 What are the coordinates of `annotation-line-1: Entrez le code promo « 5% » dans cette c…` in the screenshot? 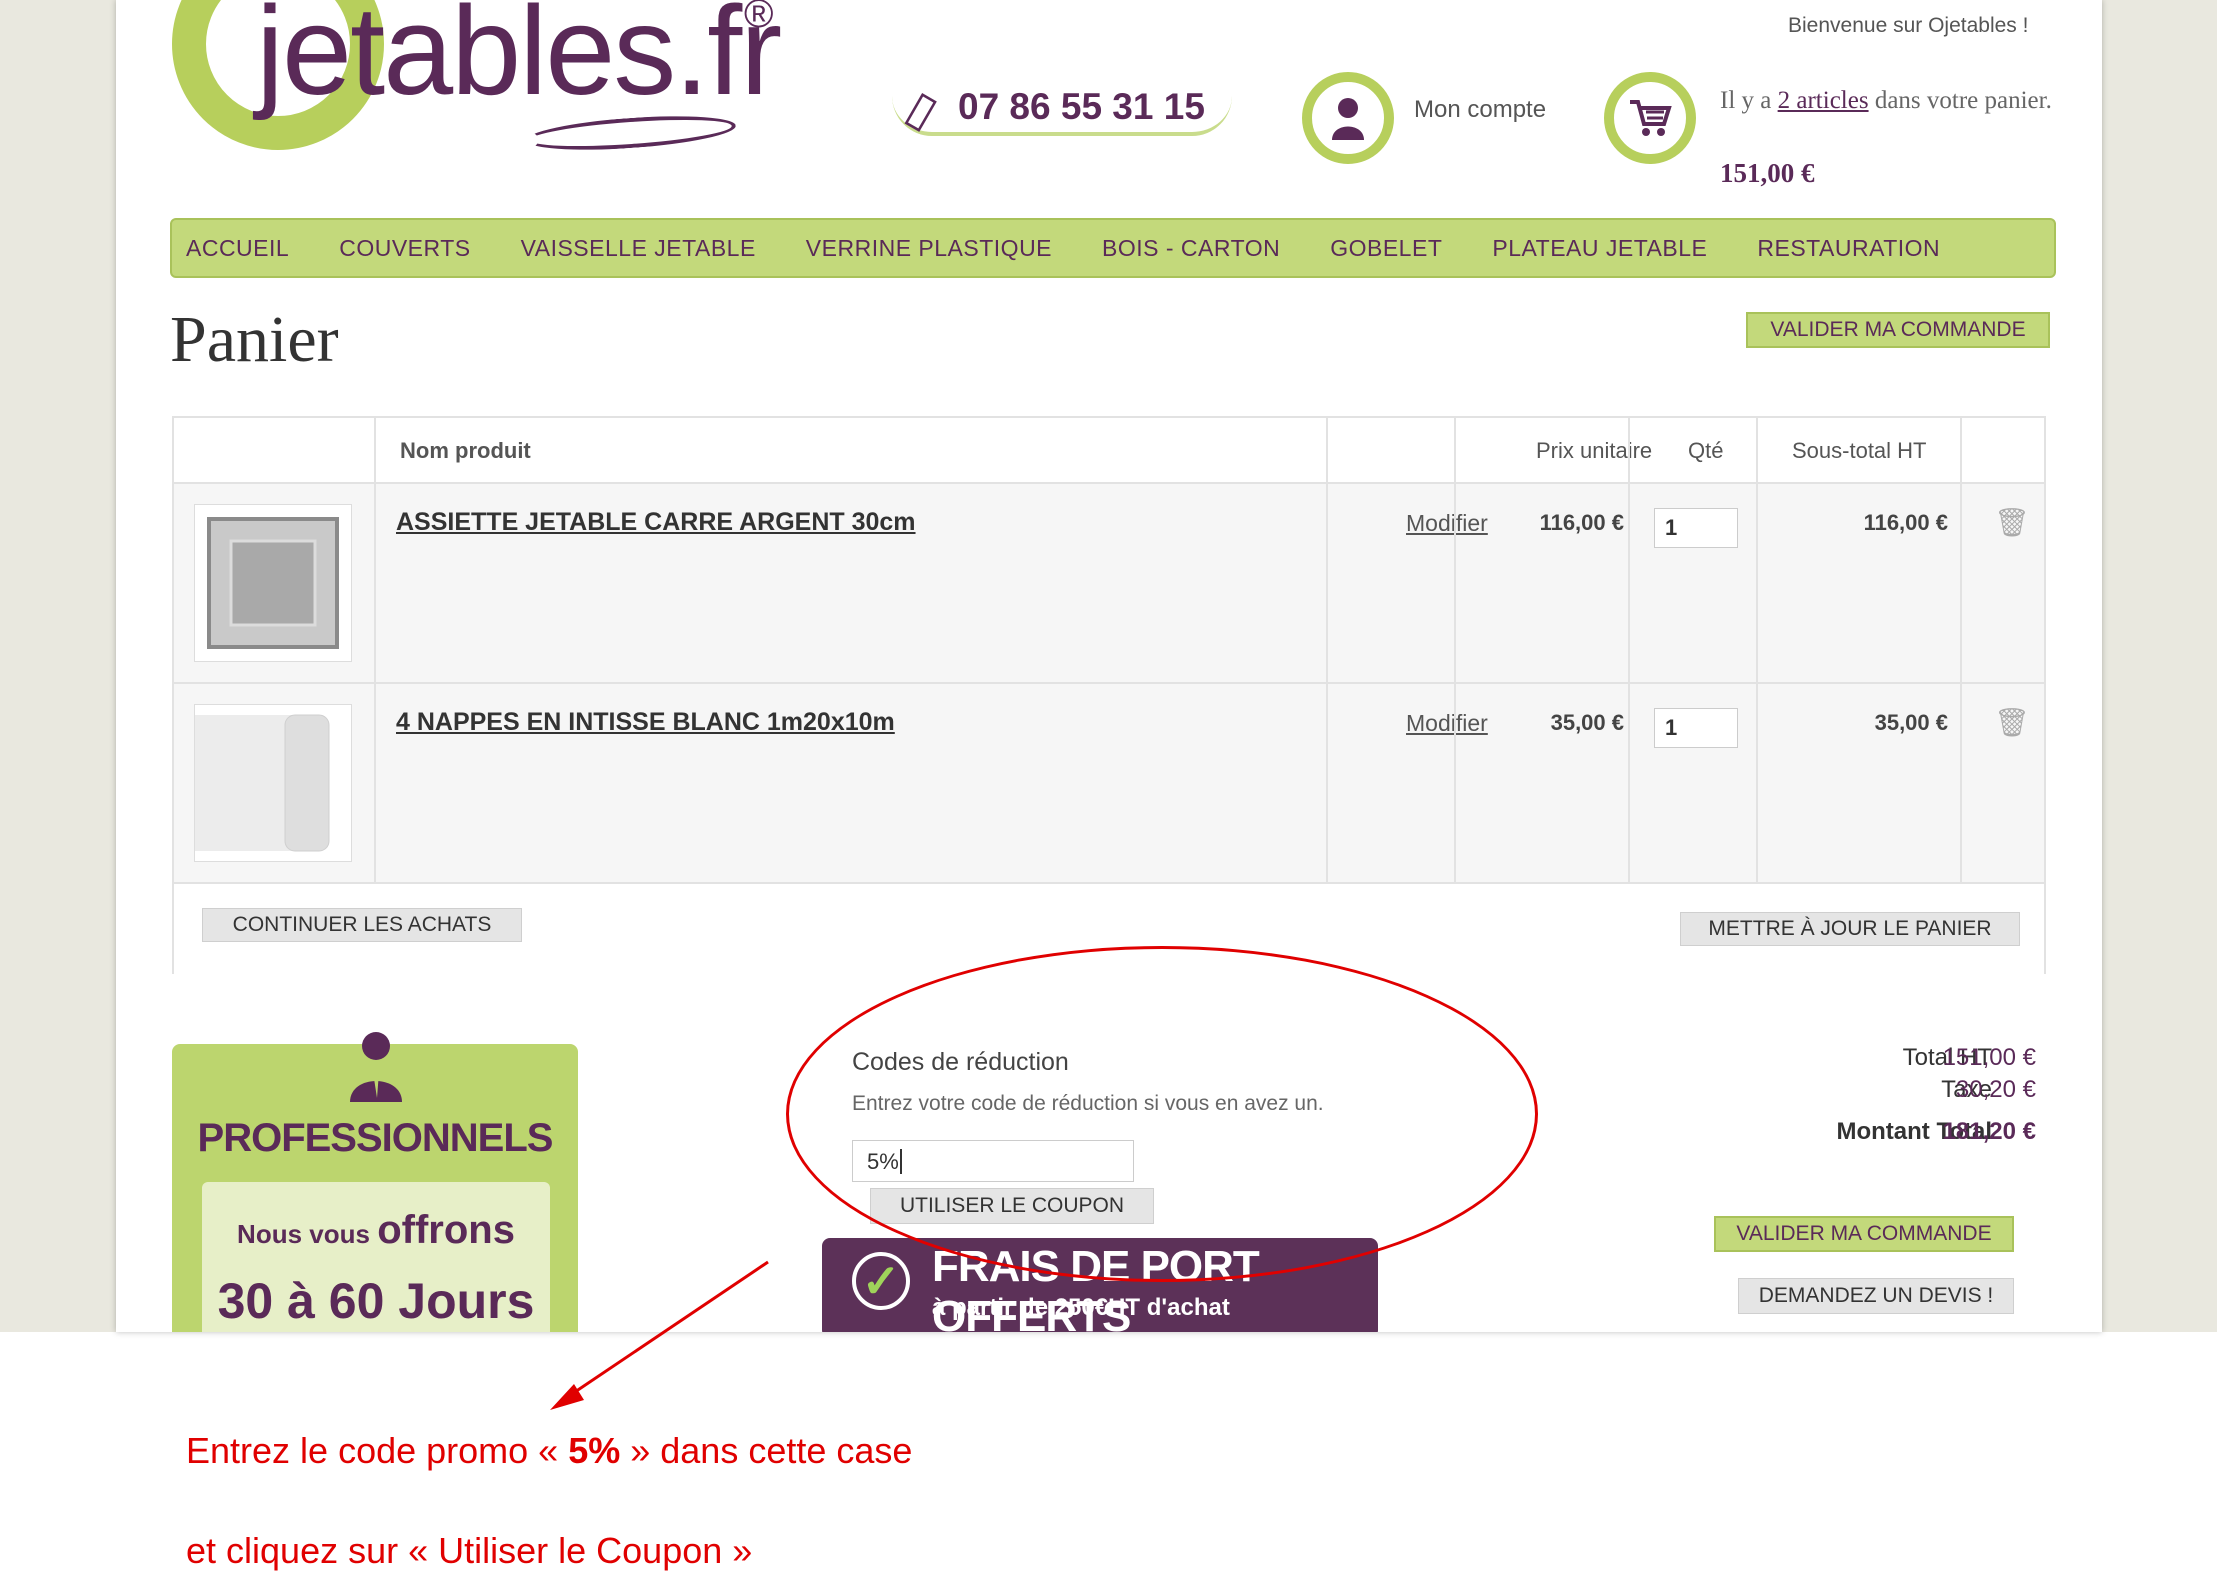 It's located at (549, 1451).